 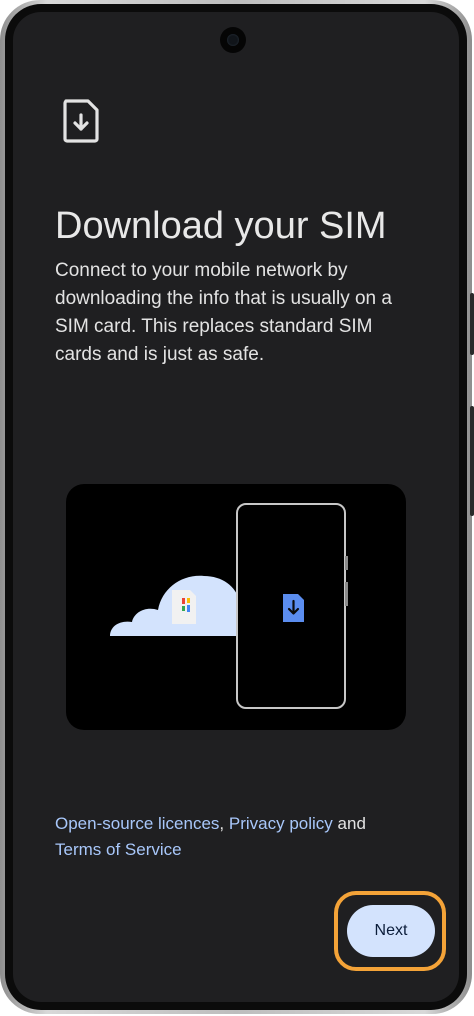 What do you see at coordinates (351, 823) in the screenshot?
I see `links-and-text: and` at bounding box center [351, 823].